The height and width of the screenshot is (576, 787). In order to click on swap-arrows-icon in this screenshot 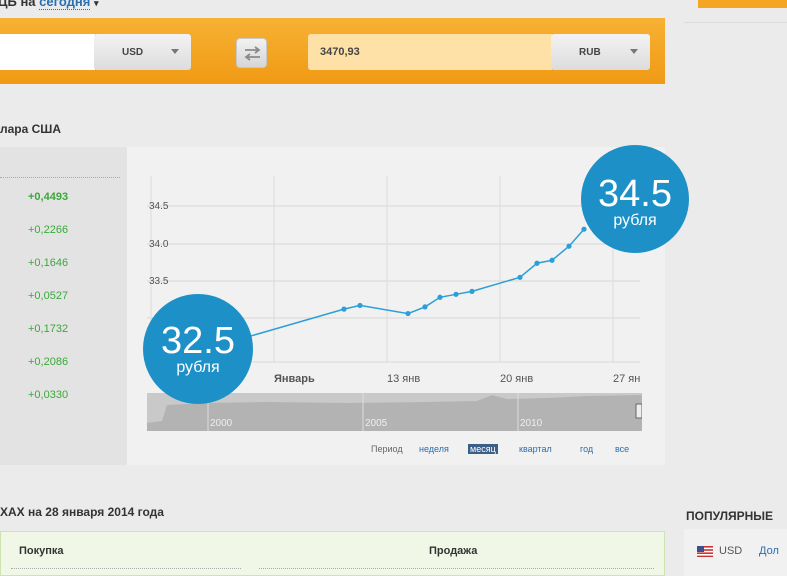, I will do `click(252, 53)`.